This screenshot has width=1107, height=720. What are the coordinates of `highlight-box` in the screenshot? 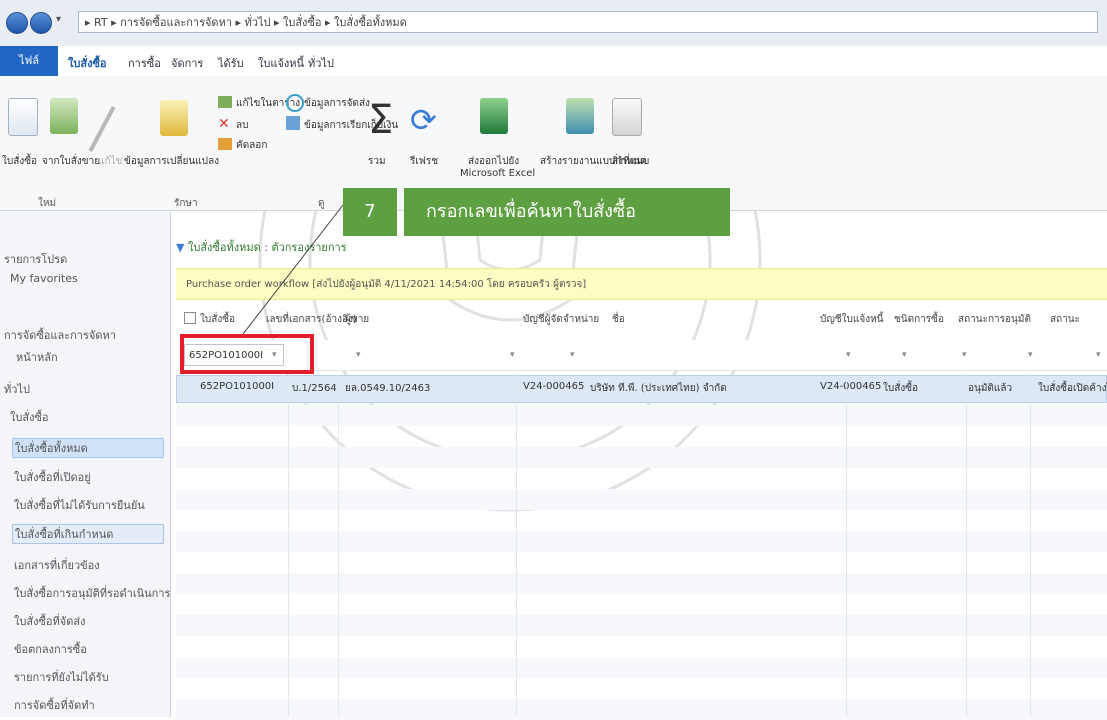 It's located at (247, 354).